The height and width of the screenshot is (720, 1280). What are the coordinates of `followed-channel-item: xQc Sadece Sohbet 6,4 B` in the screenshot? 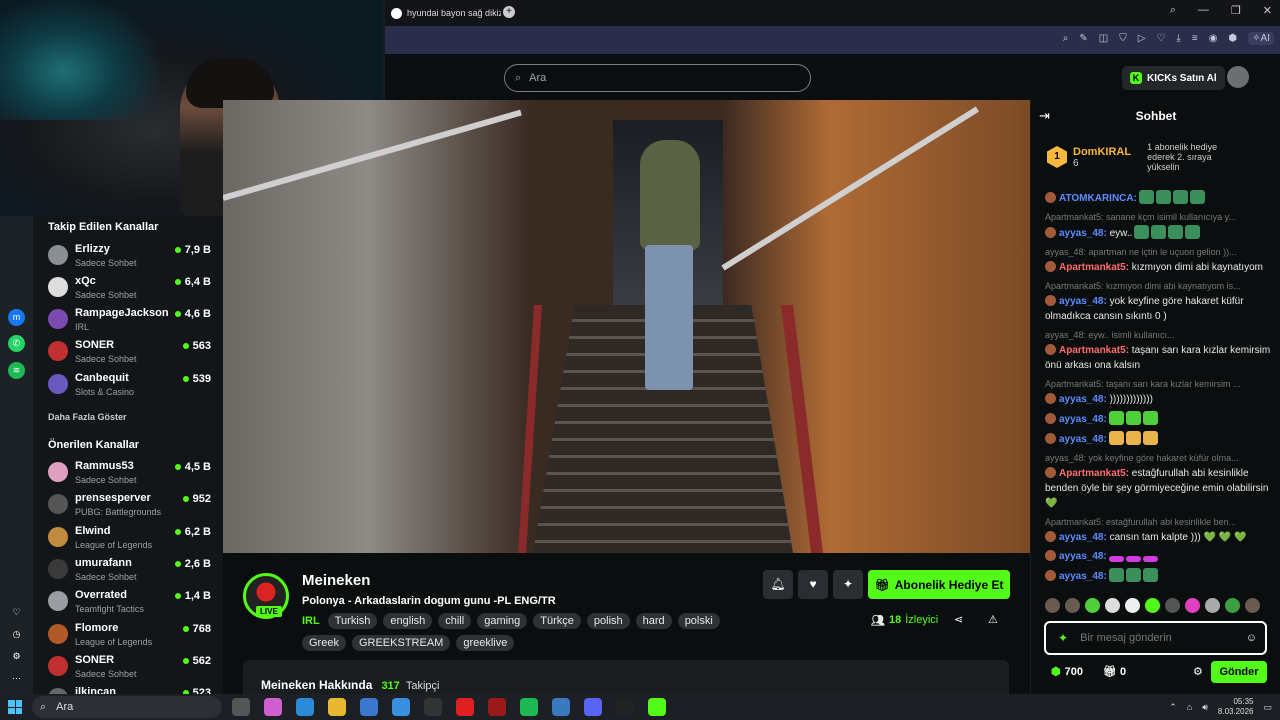 It's located at (129, 290).